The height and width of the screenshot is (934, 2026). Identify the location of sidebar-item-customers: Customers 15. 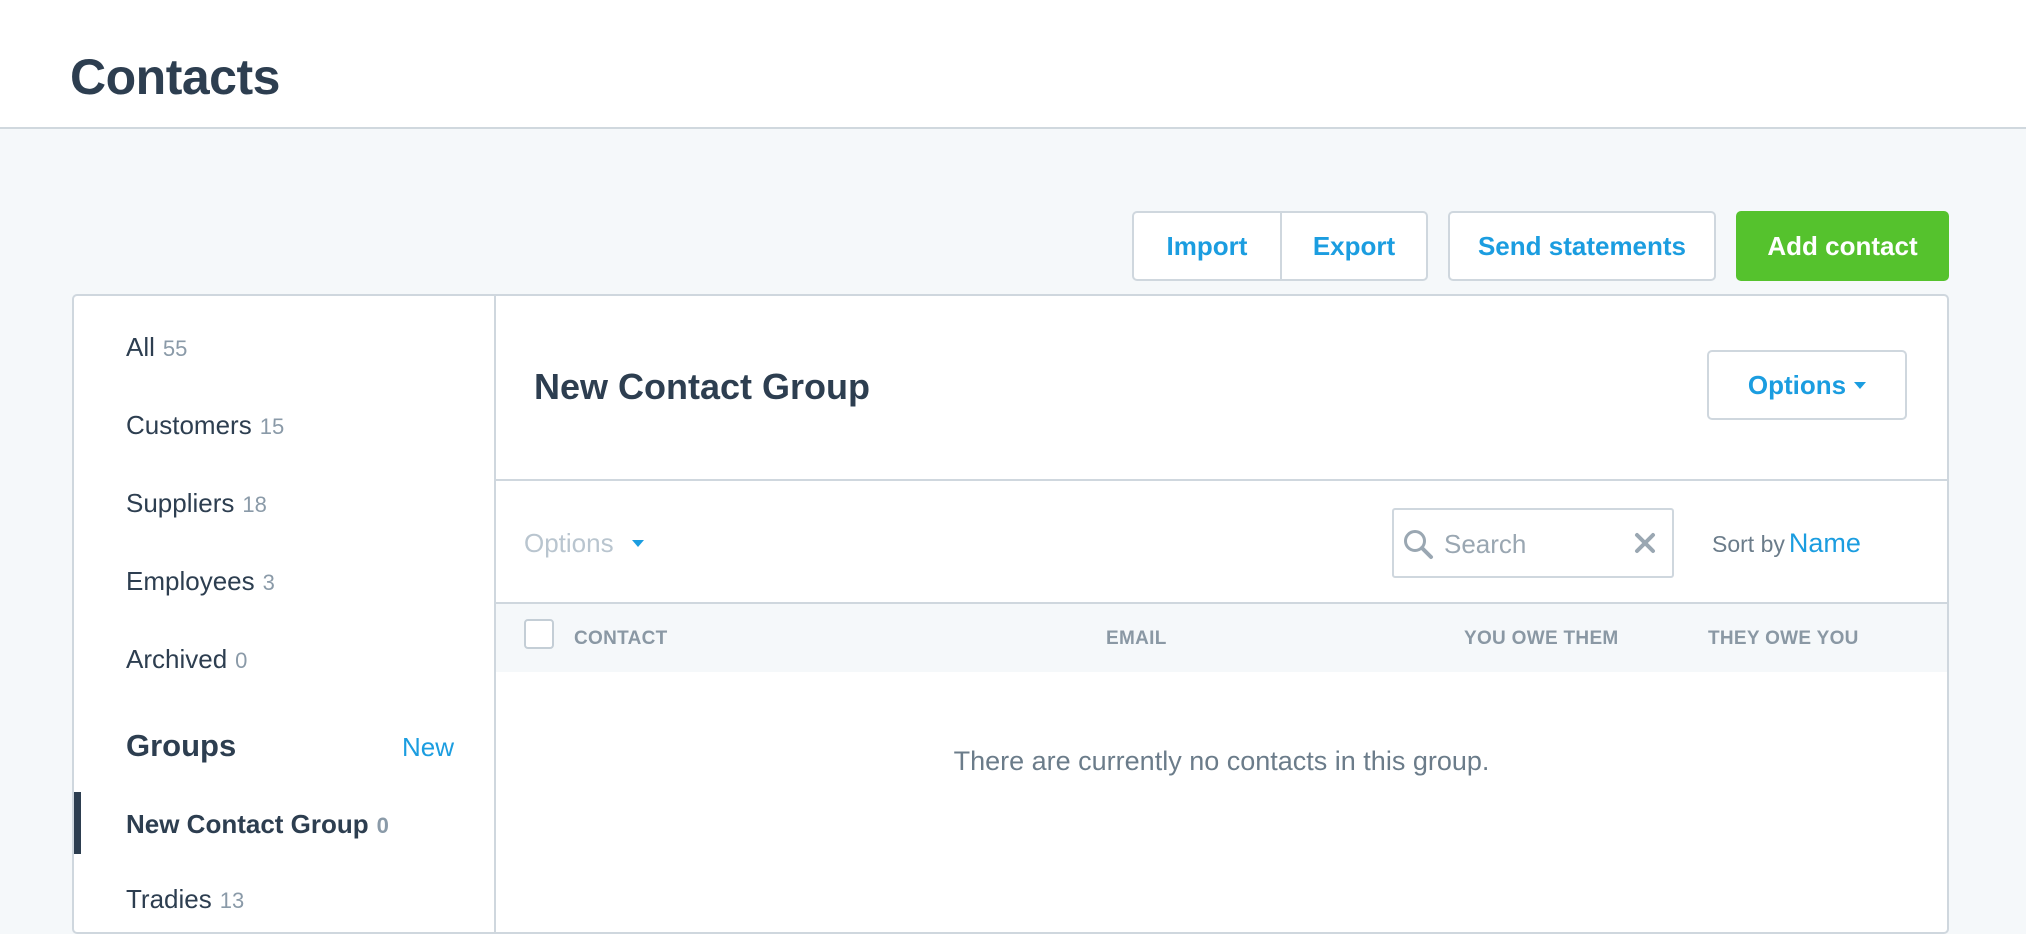
(205, 425).